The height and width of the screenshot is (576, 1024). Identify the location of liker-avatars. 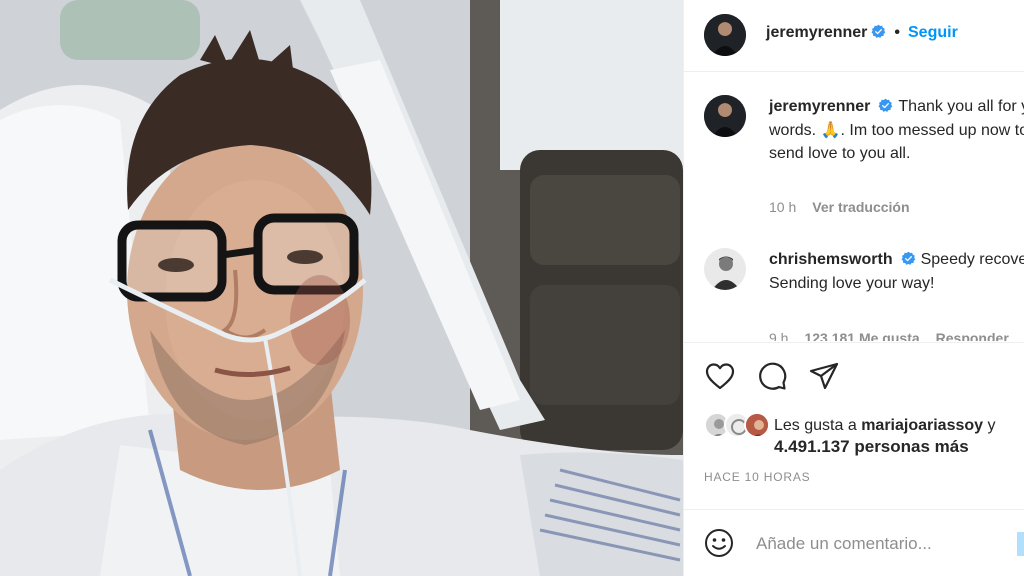
(739, 425).